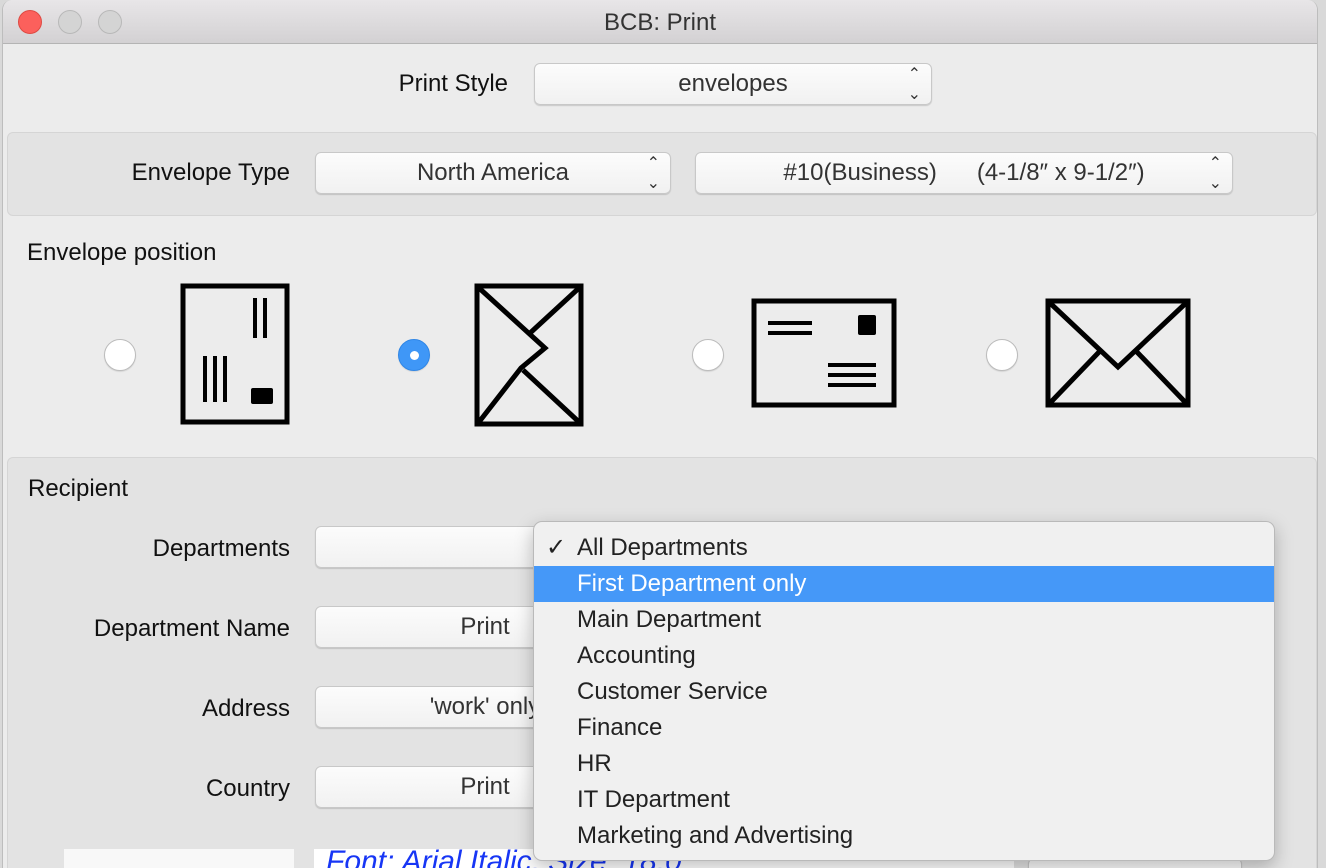 The height and width of the screenshot is (868, 1326). I want to click on envelope-region-select: North America ⌃ ⌄, so click(493, 173).